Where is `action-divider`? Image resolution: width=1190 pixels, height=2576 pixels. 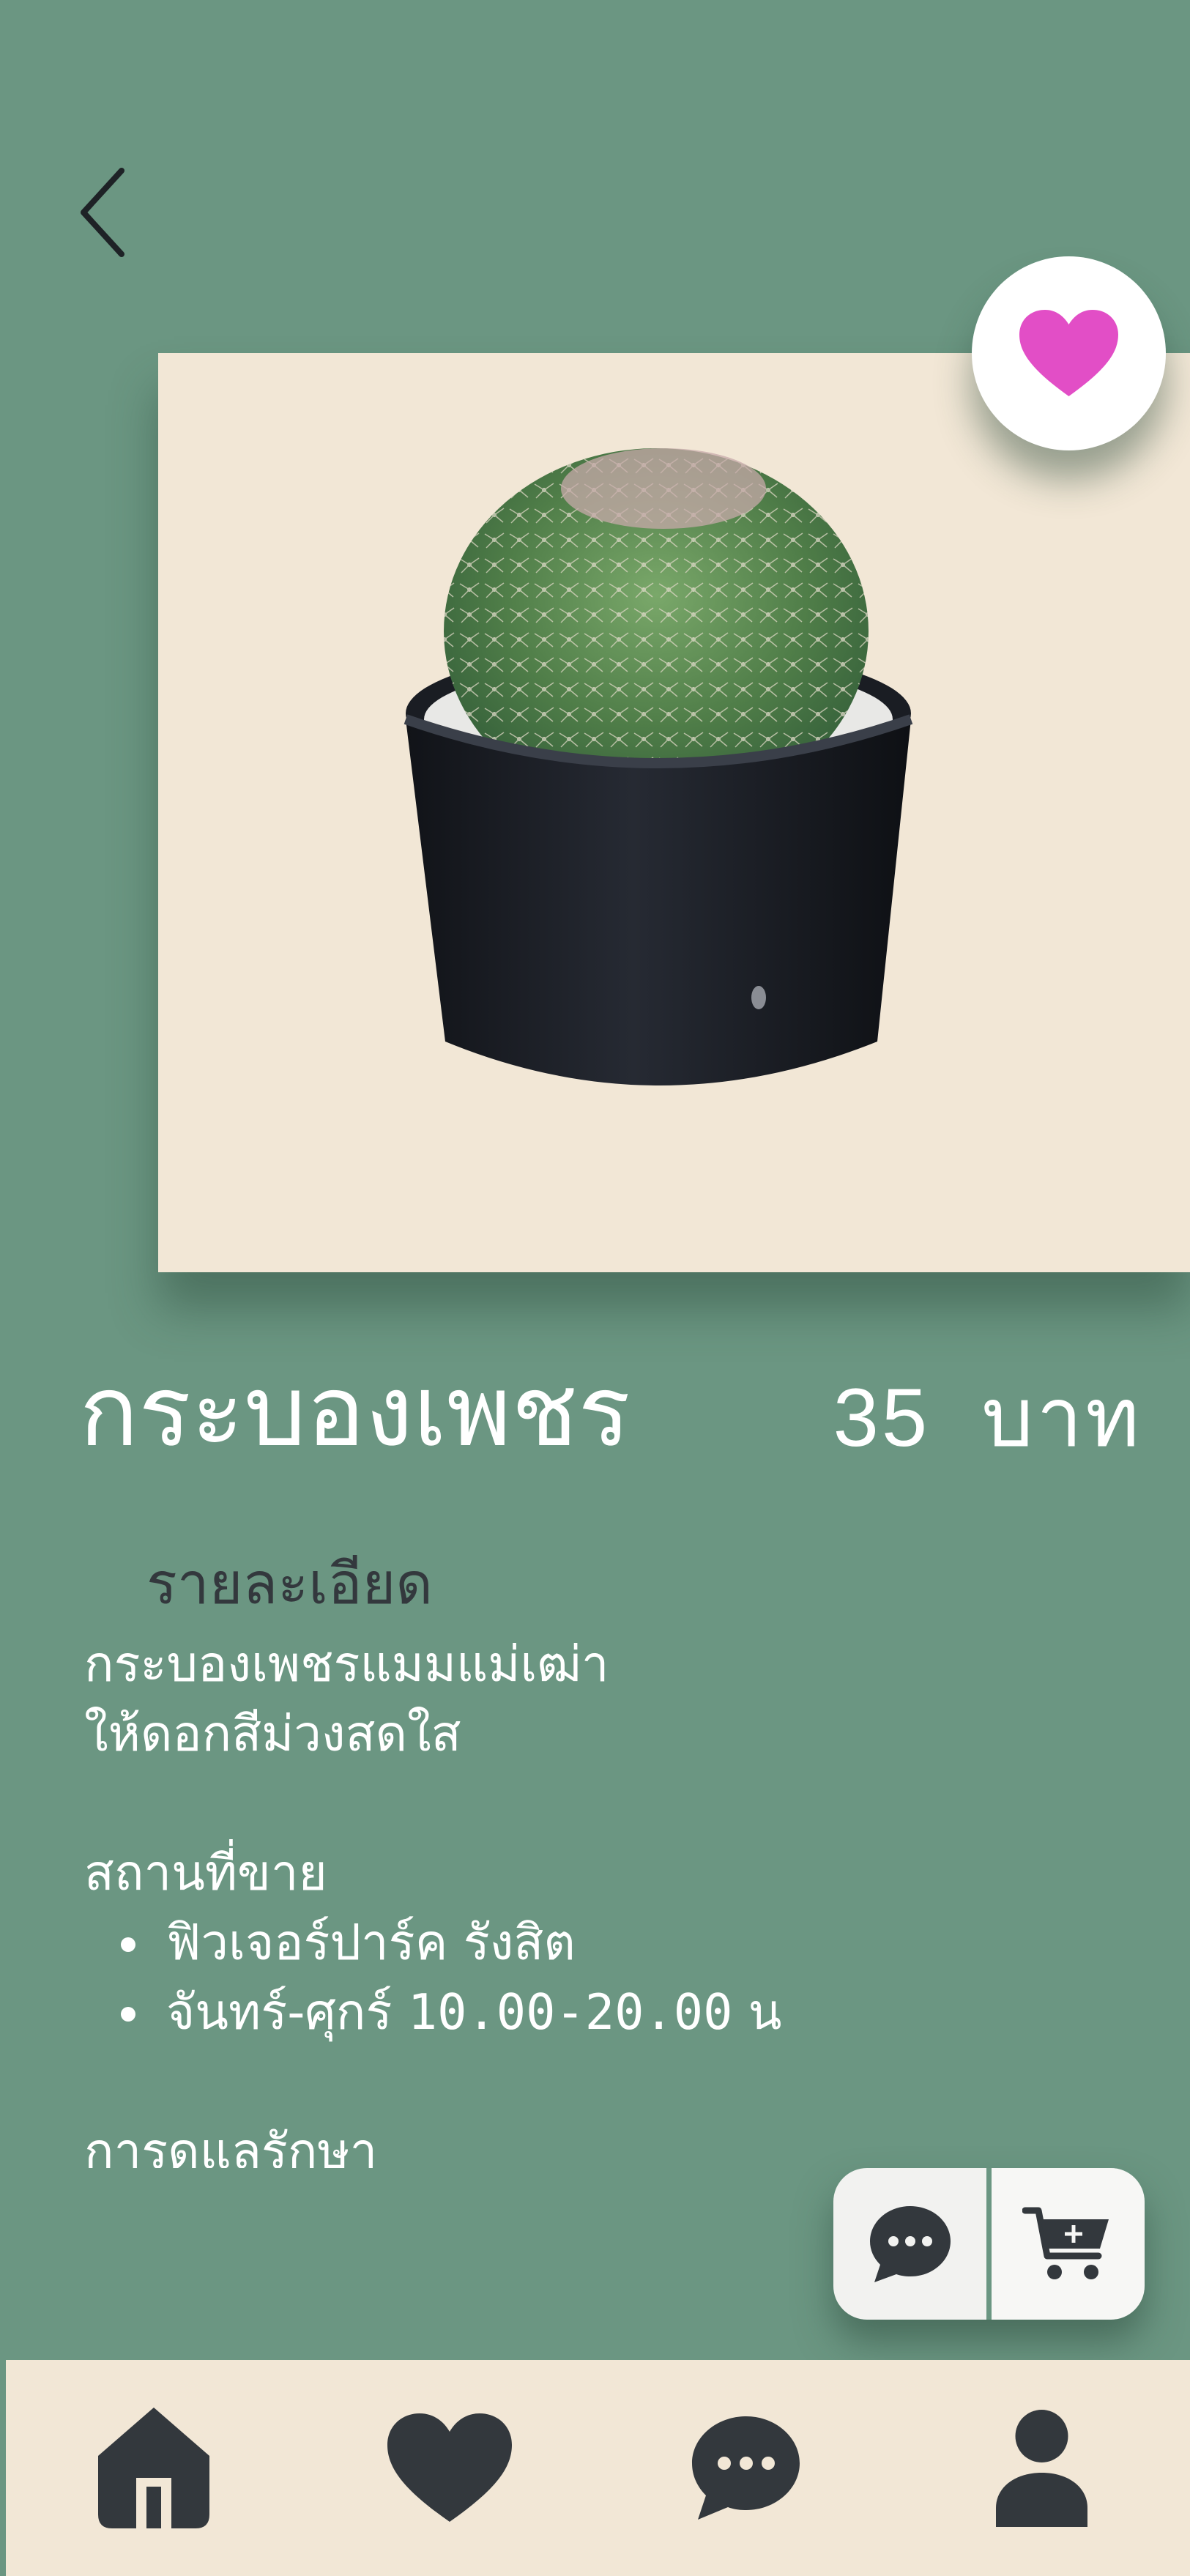 action-divider is located at coordinates (989, 2244).